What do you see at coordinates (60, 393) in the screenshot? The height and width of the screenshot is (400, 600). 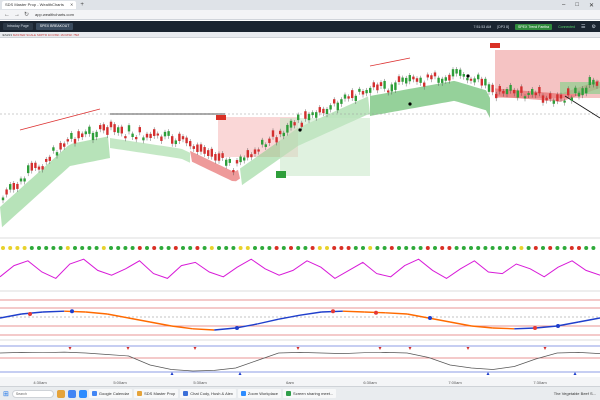 I see `file-explorer-icon` at bounding box center [60, 393].